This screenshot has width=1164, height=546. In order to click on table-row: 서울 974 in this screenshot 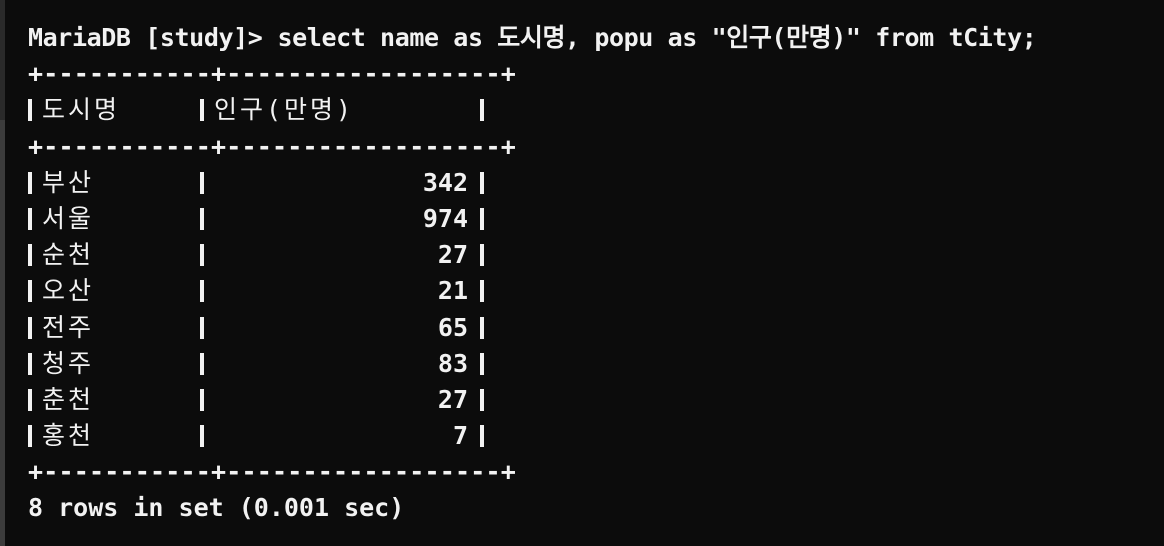, I will do `click(596, 219)`.